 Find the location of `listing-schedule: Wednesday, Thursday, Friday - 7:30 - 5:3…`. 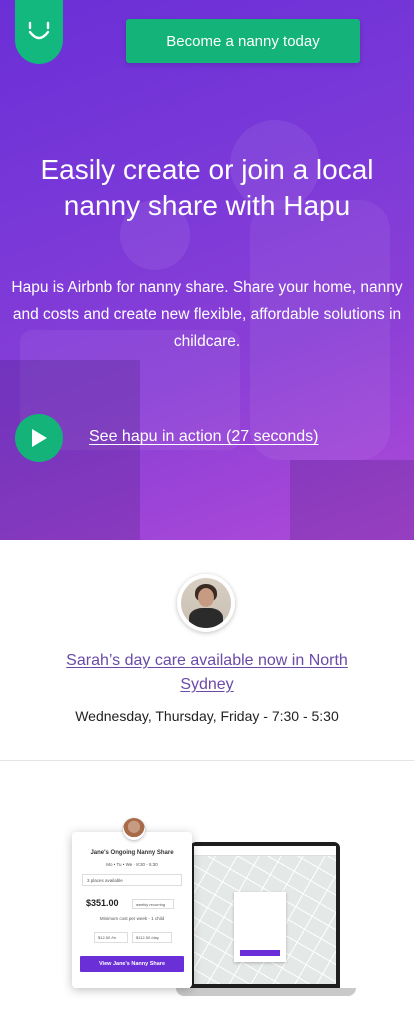

listing-schedule: Wednesday, Thursday, Friday - 7:30 - 5:3… is located at coordinates (207, 716).